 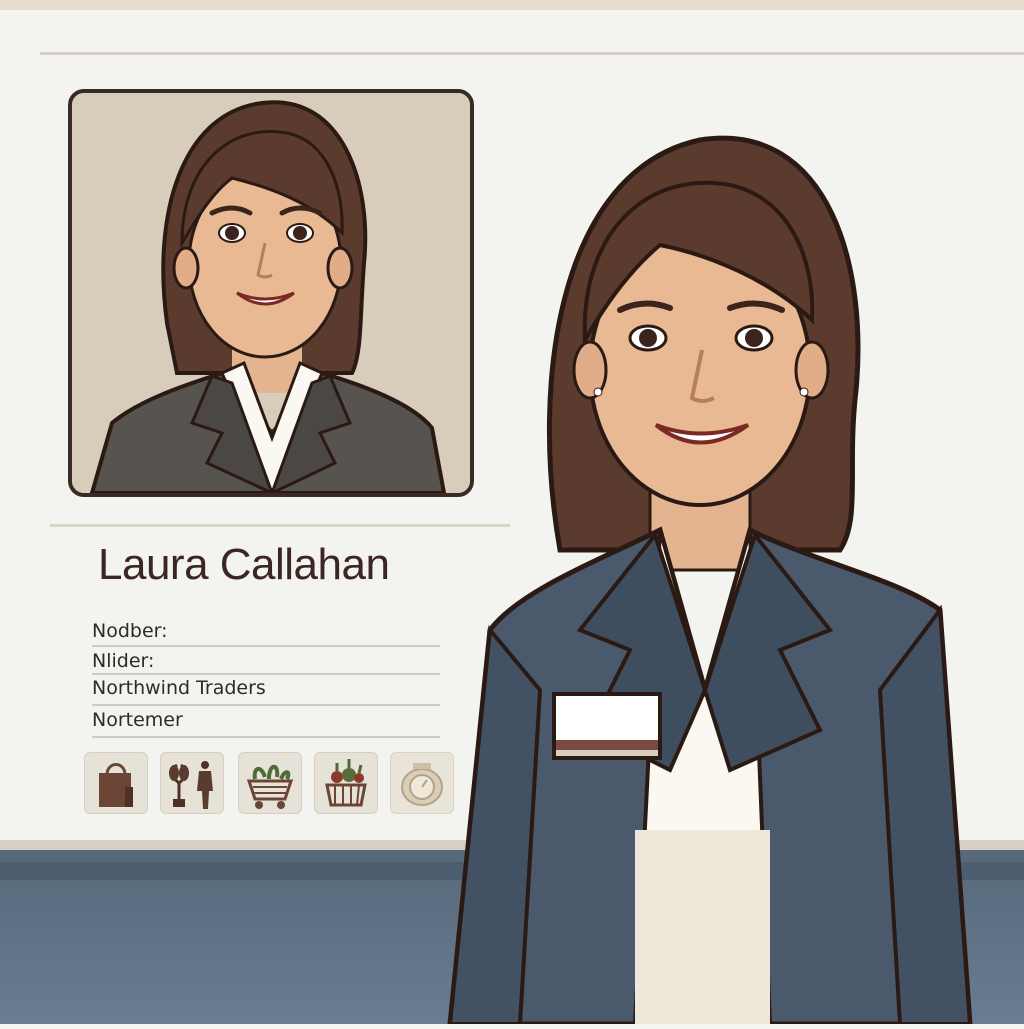 What do you see at coordinates (123, 661) in the screenshot?
I see `field-label-2: Nlider:` at bounding box center [123, 661].